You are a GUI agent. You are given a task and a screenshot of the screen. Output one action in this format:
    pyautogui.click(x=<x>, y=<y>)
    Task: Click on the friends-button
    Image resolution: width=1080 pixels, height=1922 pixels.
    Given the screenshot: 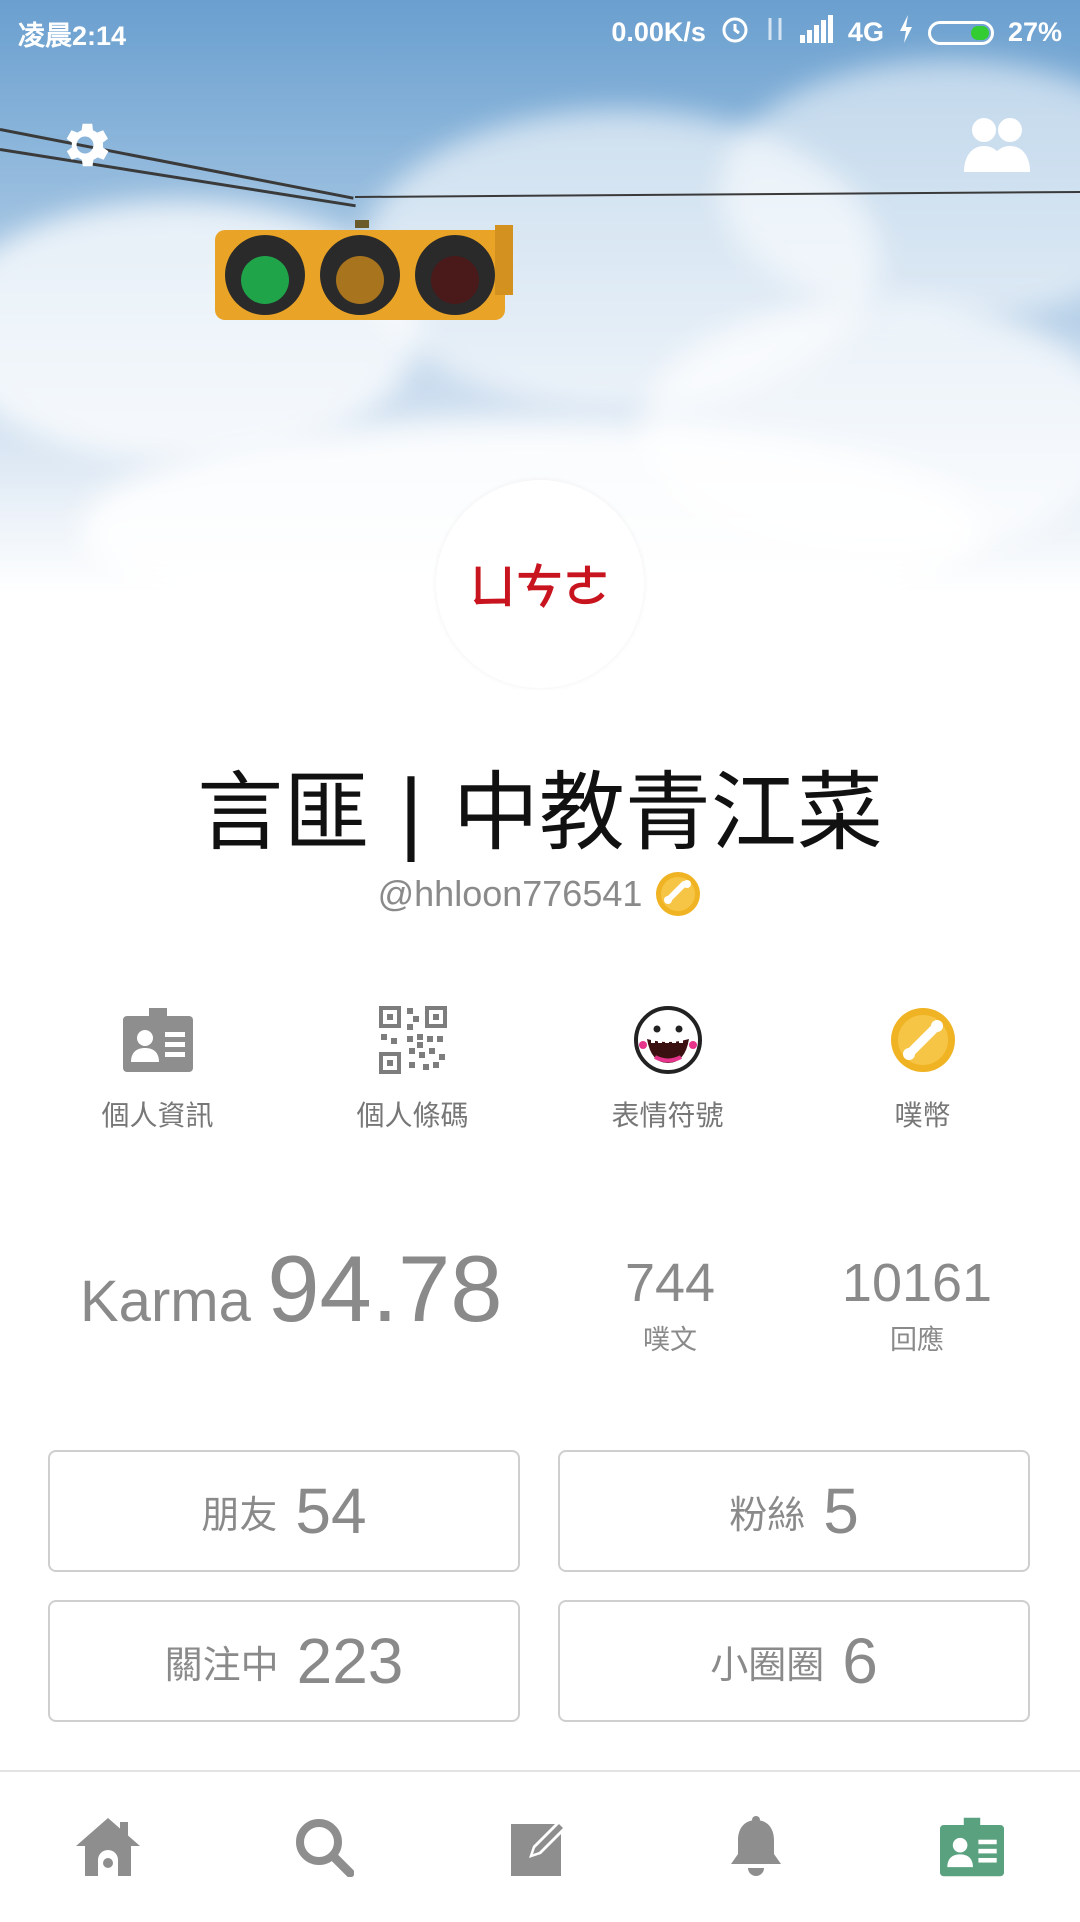 What is the action you would take?
    pyautogui.click(x=997, y=145)
    